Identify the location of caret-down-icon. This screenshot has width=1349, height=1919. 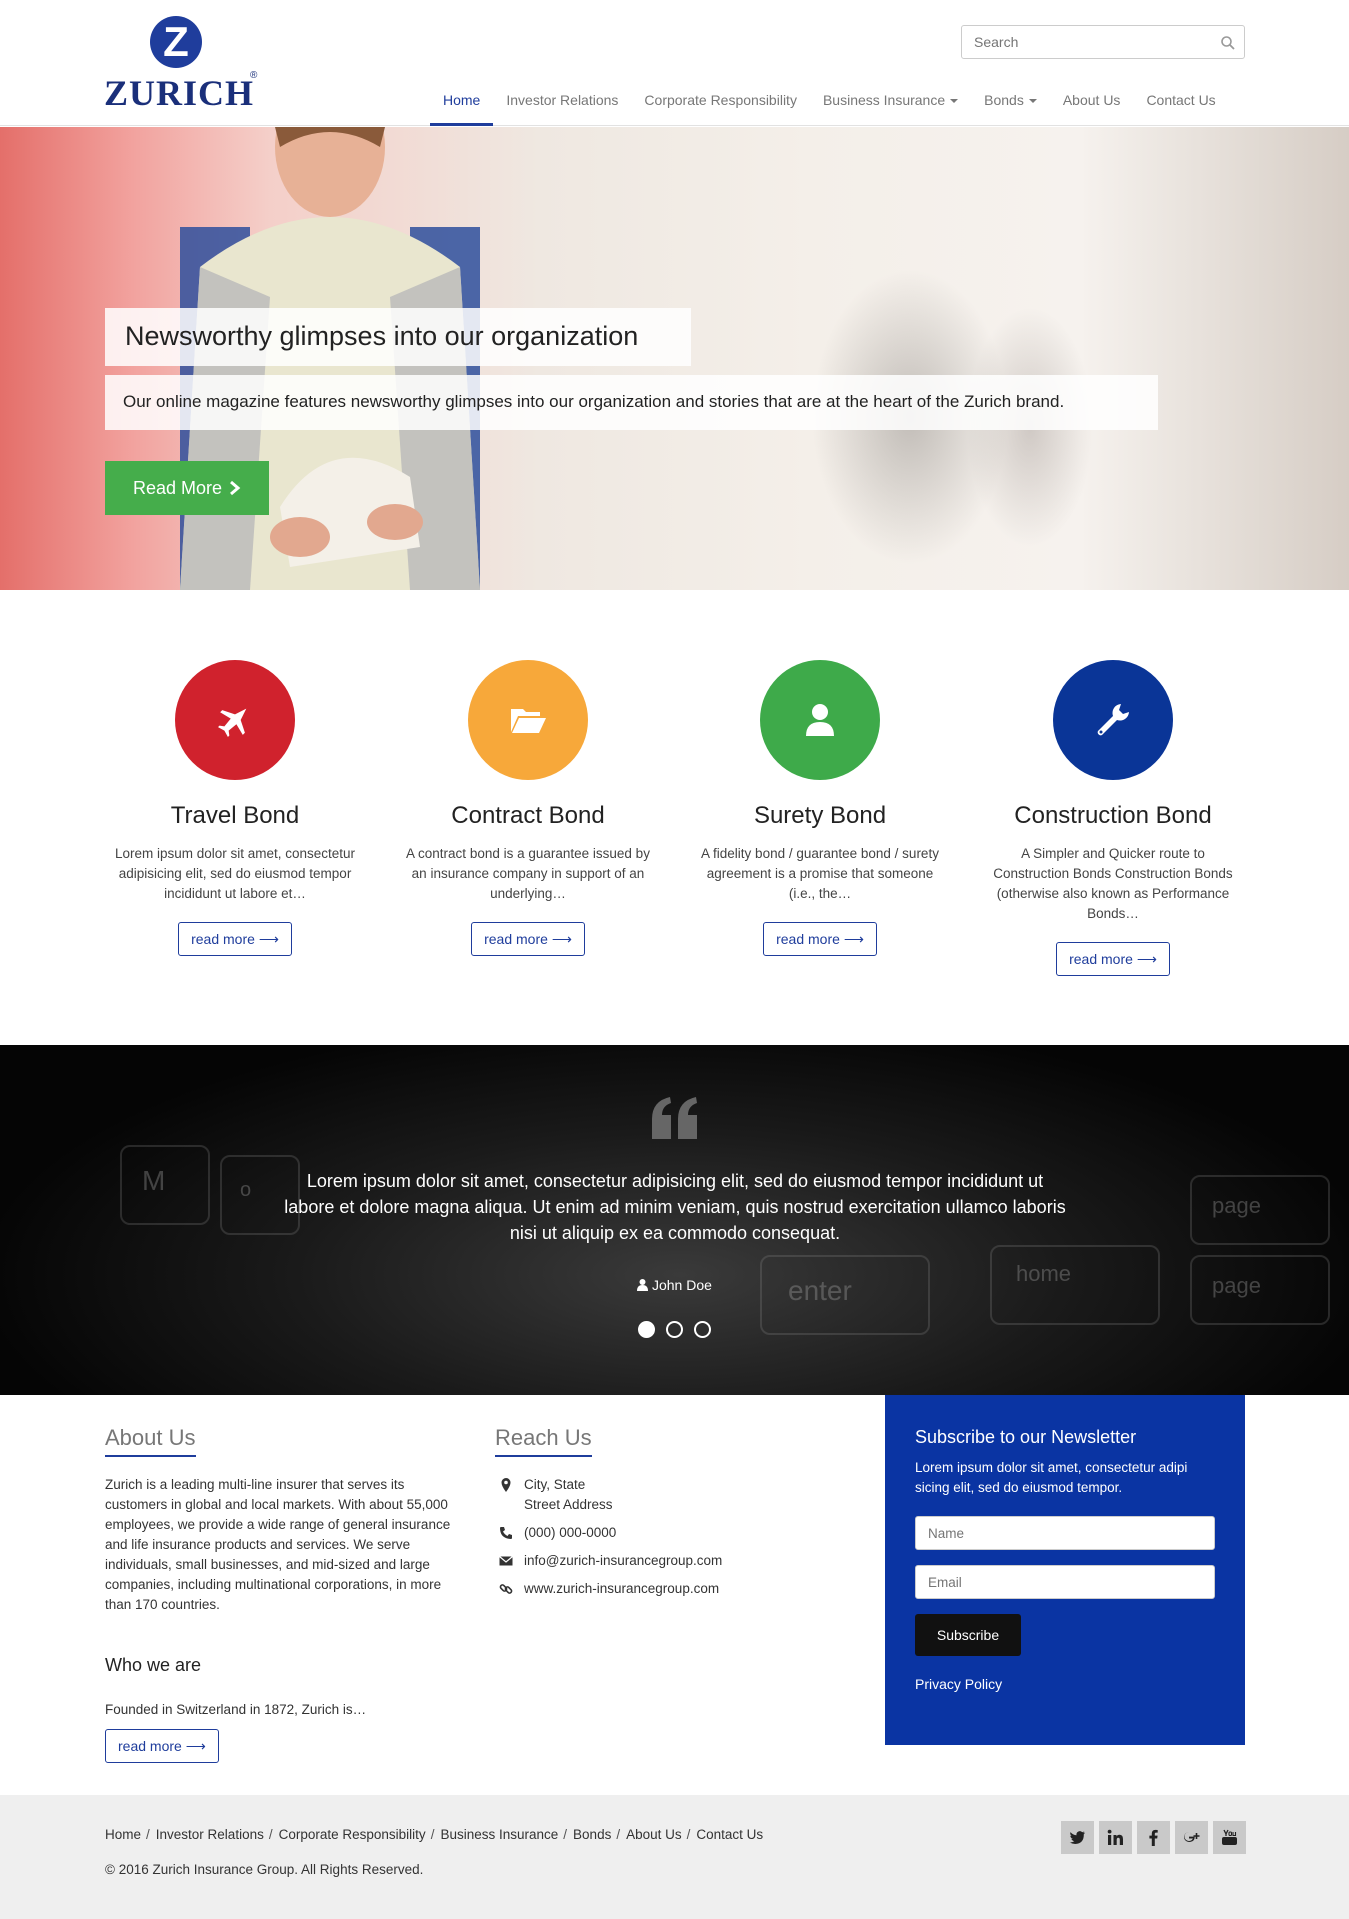
(1032, 101).